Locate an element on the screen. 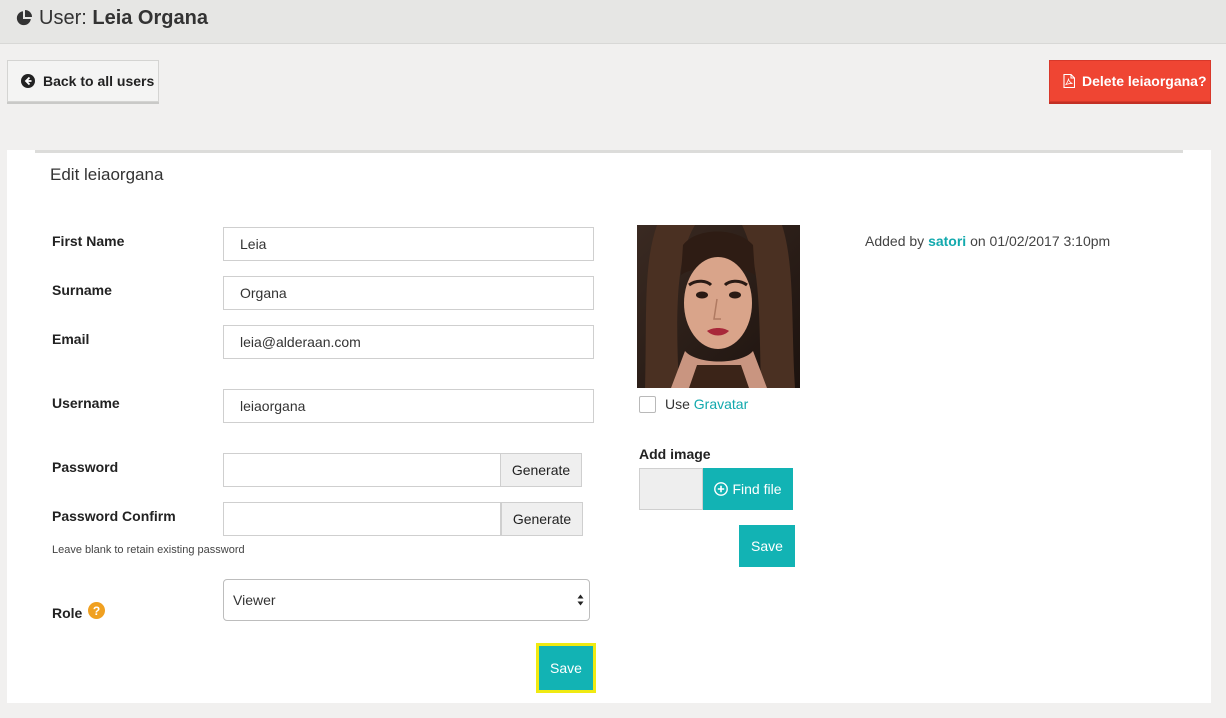 This screenshot has width=1226, height=718. delete-user-button: Delete leiaorgana? is located at coordinates (1130, 81).